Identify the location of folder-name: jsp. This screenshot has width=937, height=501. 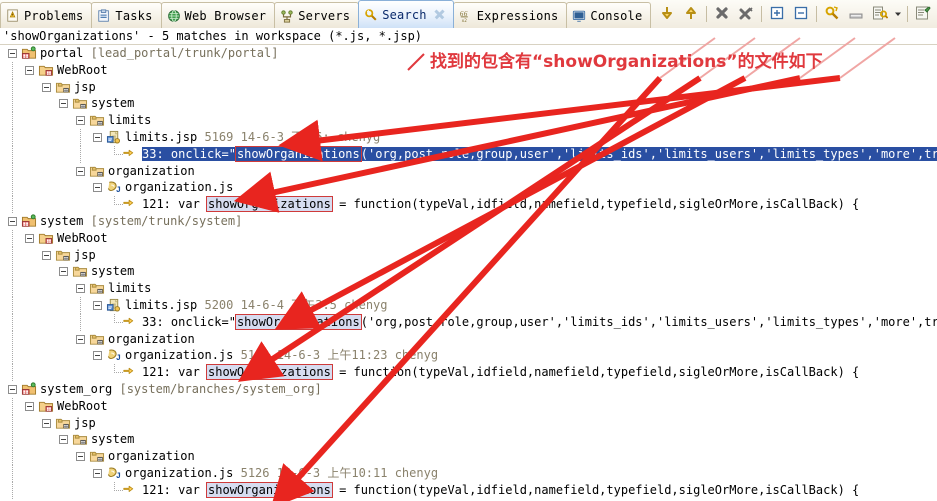
(85, 254).